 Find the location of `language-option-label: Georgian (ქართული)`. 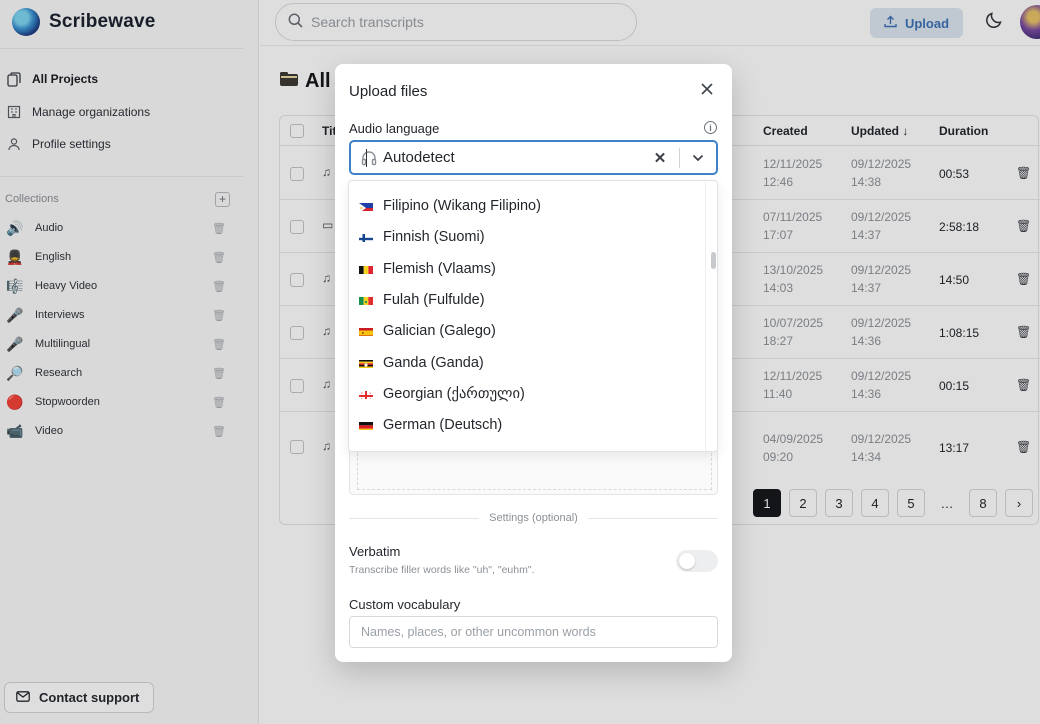

language-option-label: Georgian (ქართული) is located at coordinates (454, 393).